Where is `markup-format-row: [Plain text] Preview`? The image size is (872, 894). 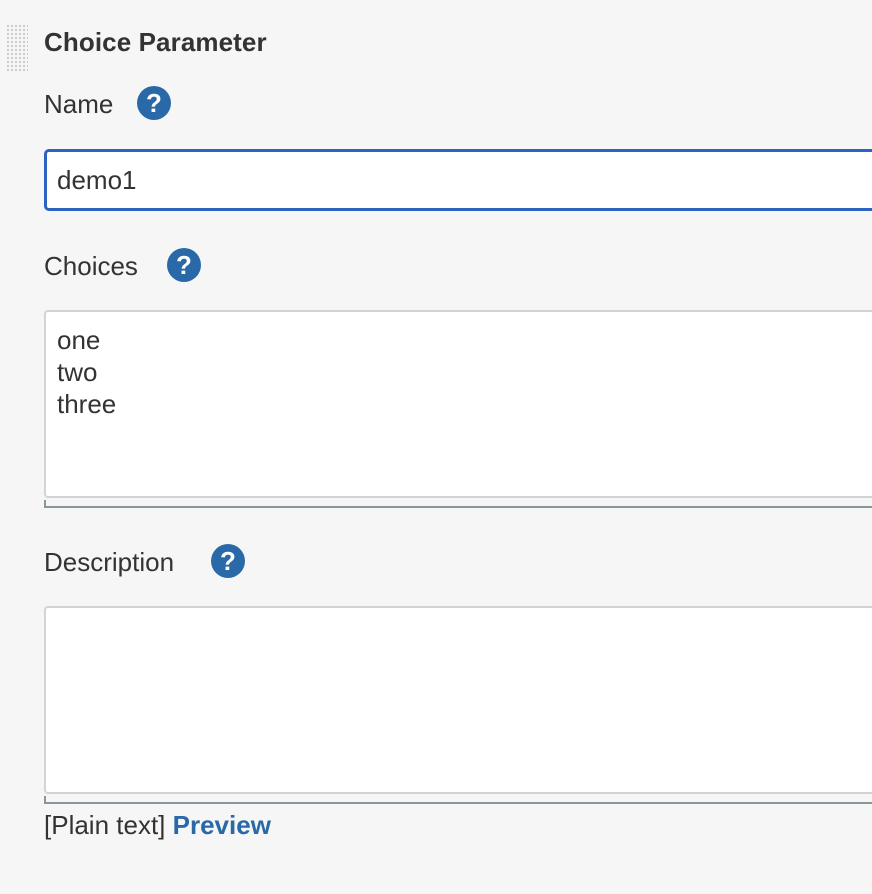
markup-format-row: [Plain text] Preview is located at coordinates (157, 825).